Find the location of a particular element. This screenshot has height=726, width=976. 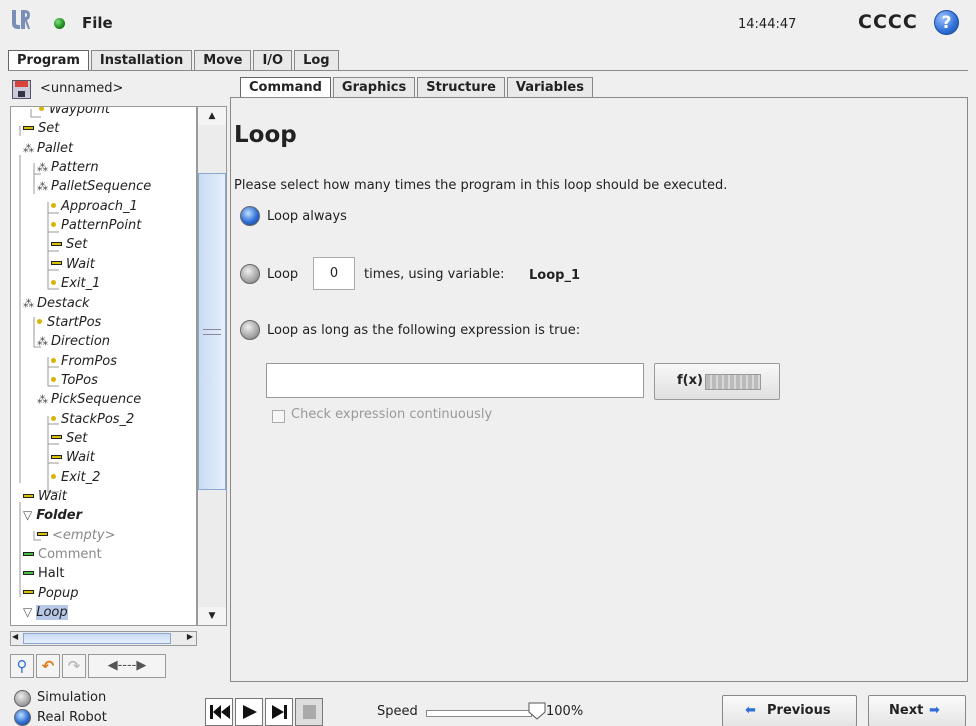

loop-always-radio is located at coordinates (250, 216).